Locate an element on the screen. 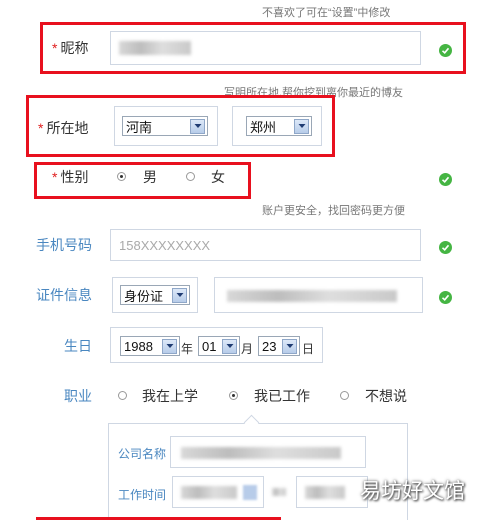  birth-month-select: 01 is located at coordinates (219, 346).